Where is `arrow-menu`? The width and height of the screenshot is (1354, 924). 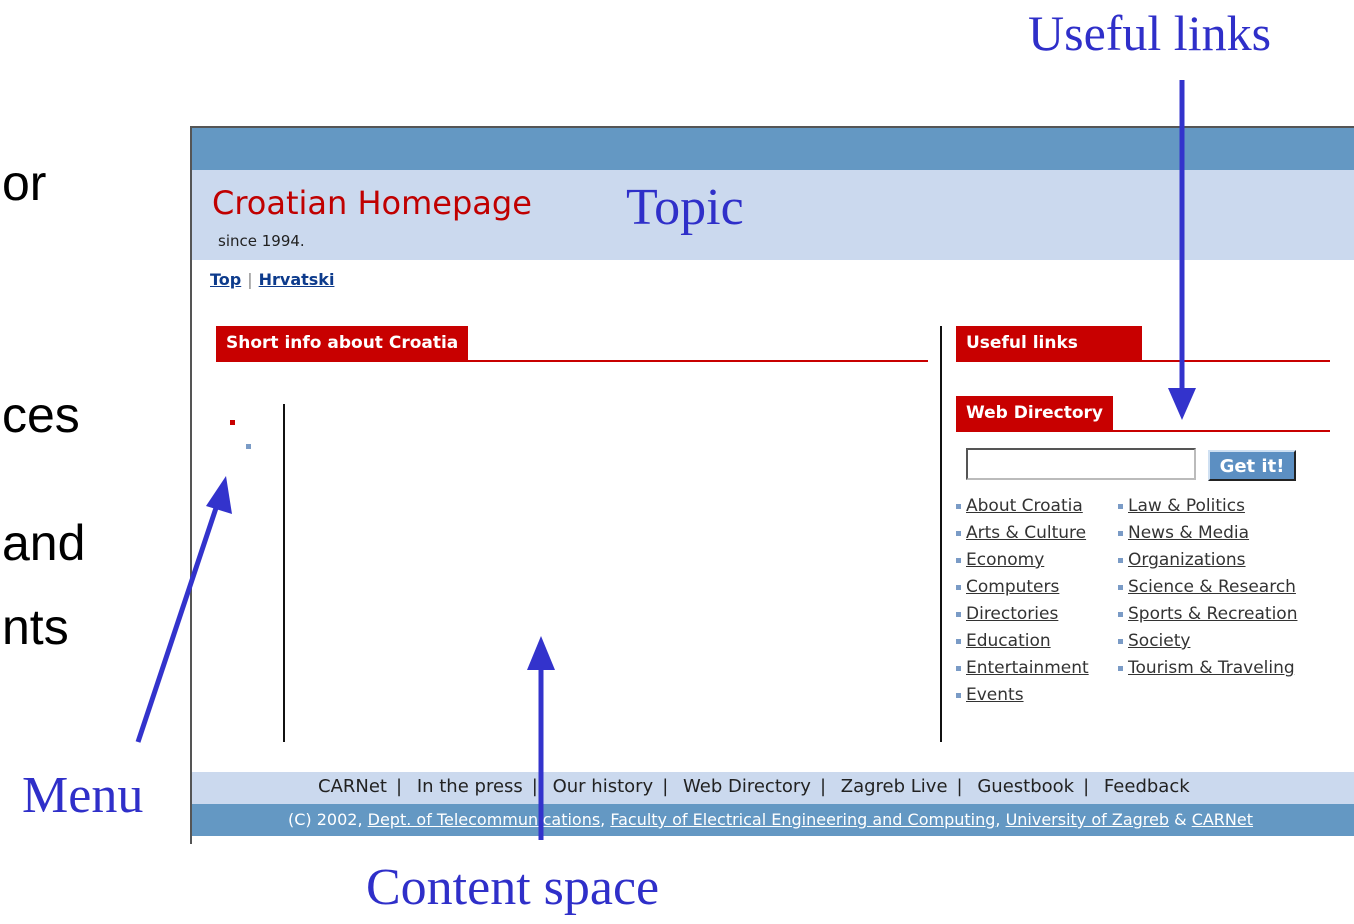
arrow-menu is located at coordinates (178, 622).